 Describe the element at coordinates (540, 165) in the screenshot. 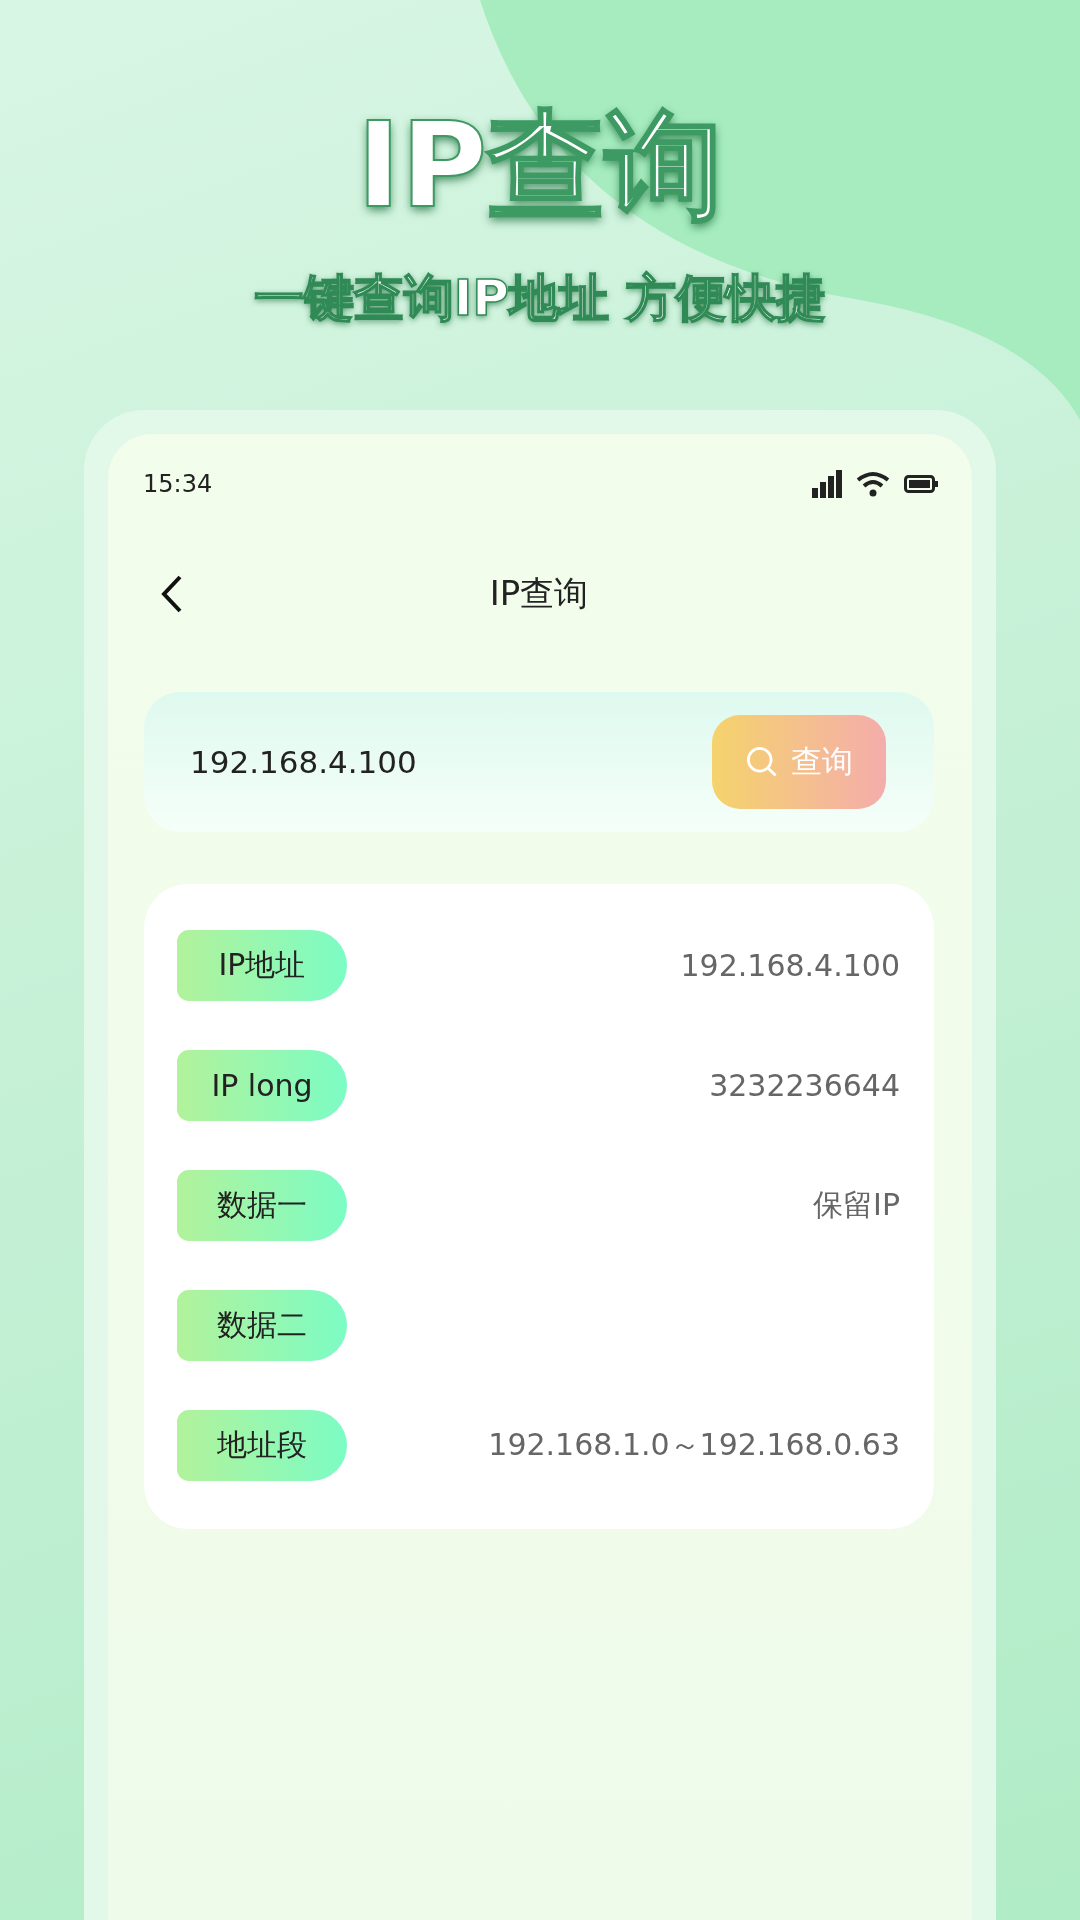

I see `headline: IP查询` at that location.